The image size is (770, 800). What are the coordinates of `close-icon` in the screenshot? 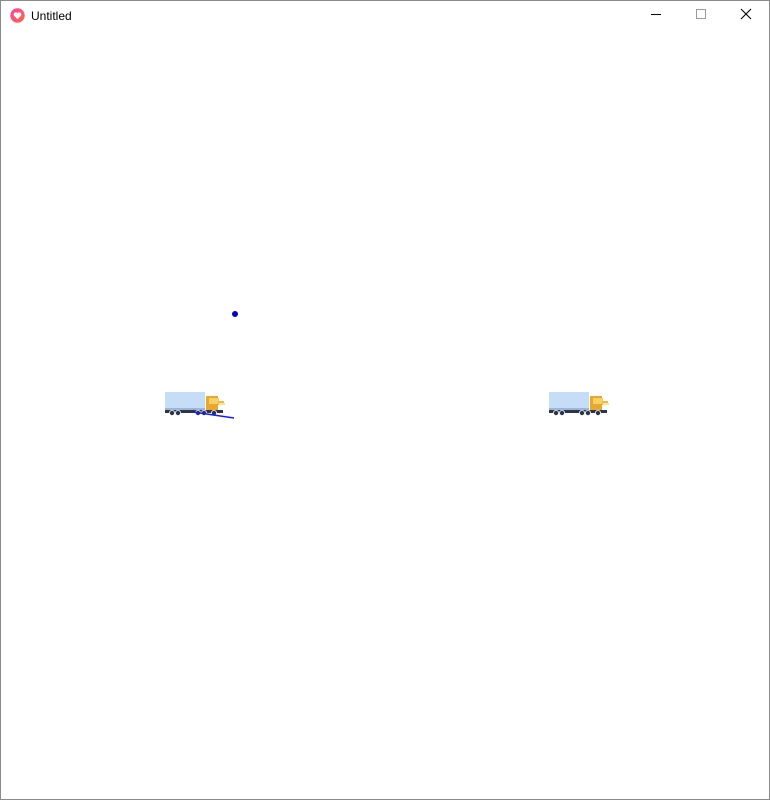 It's located at (746, 16).